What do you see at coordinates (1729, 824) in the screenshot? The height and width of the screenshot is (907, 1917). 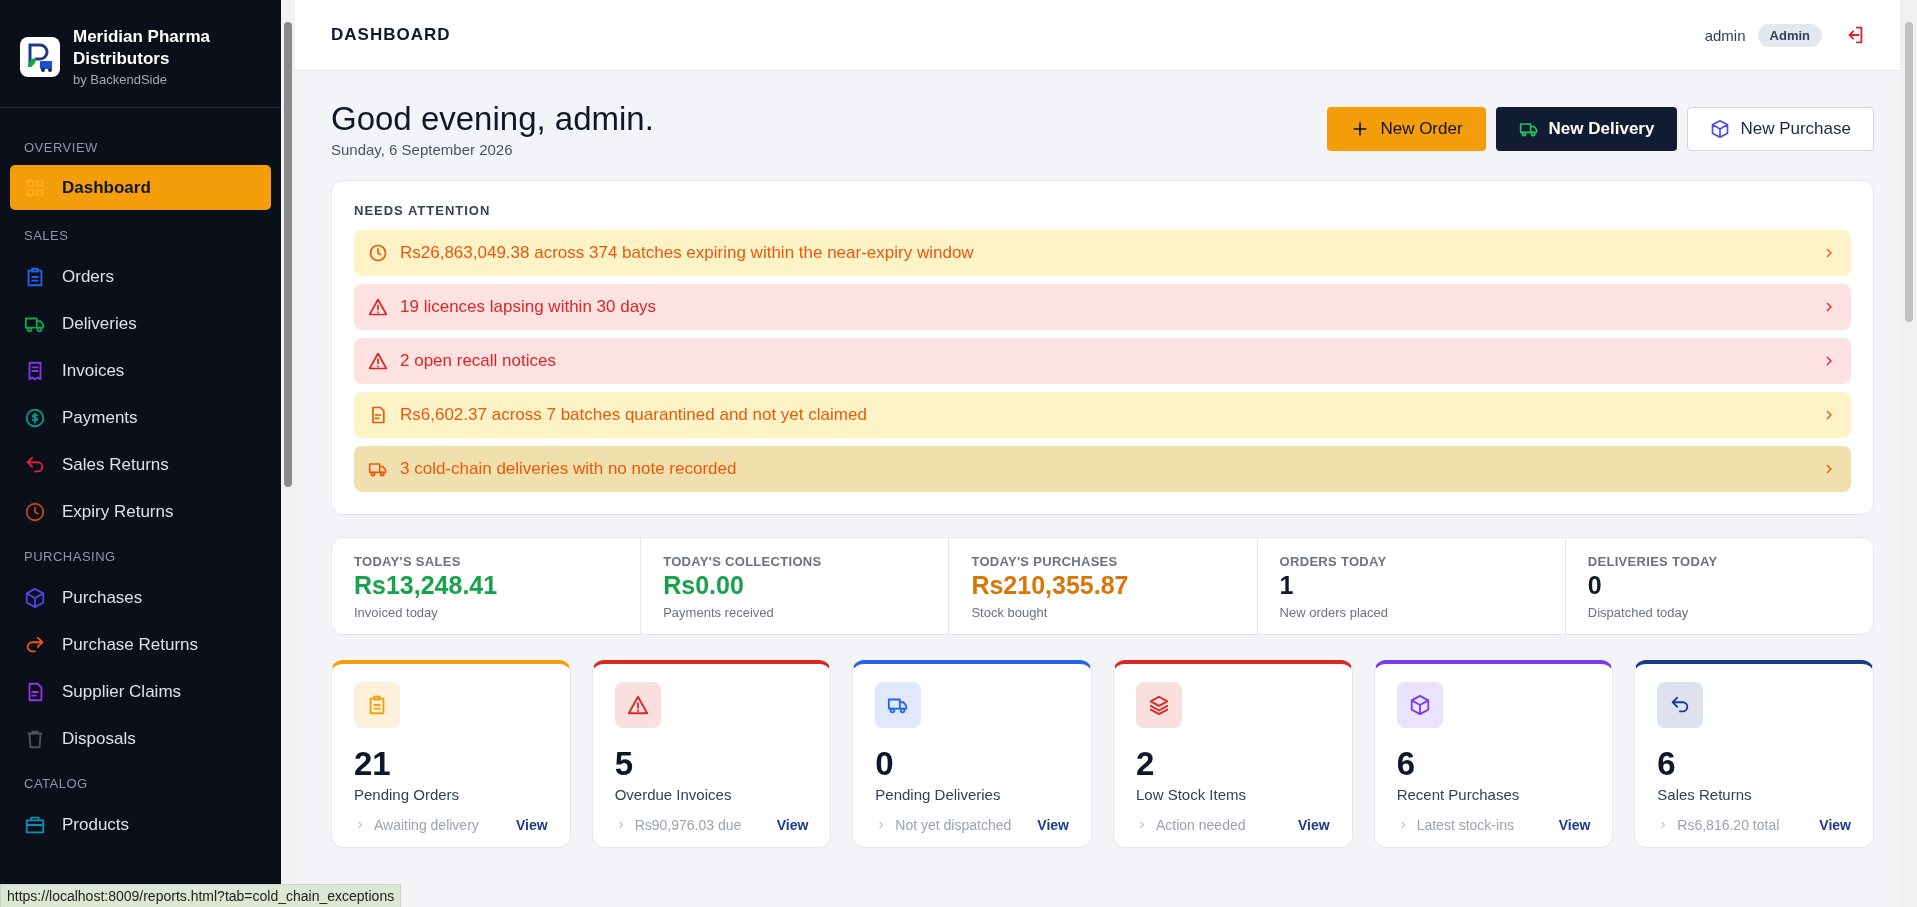 I see `tile-note: Rs6,816.20 total` at bounding box center [1729, 824].